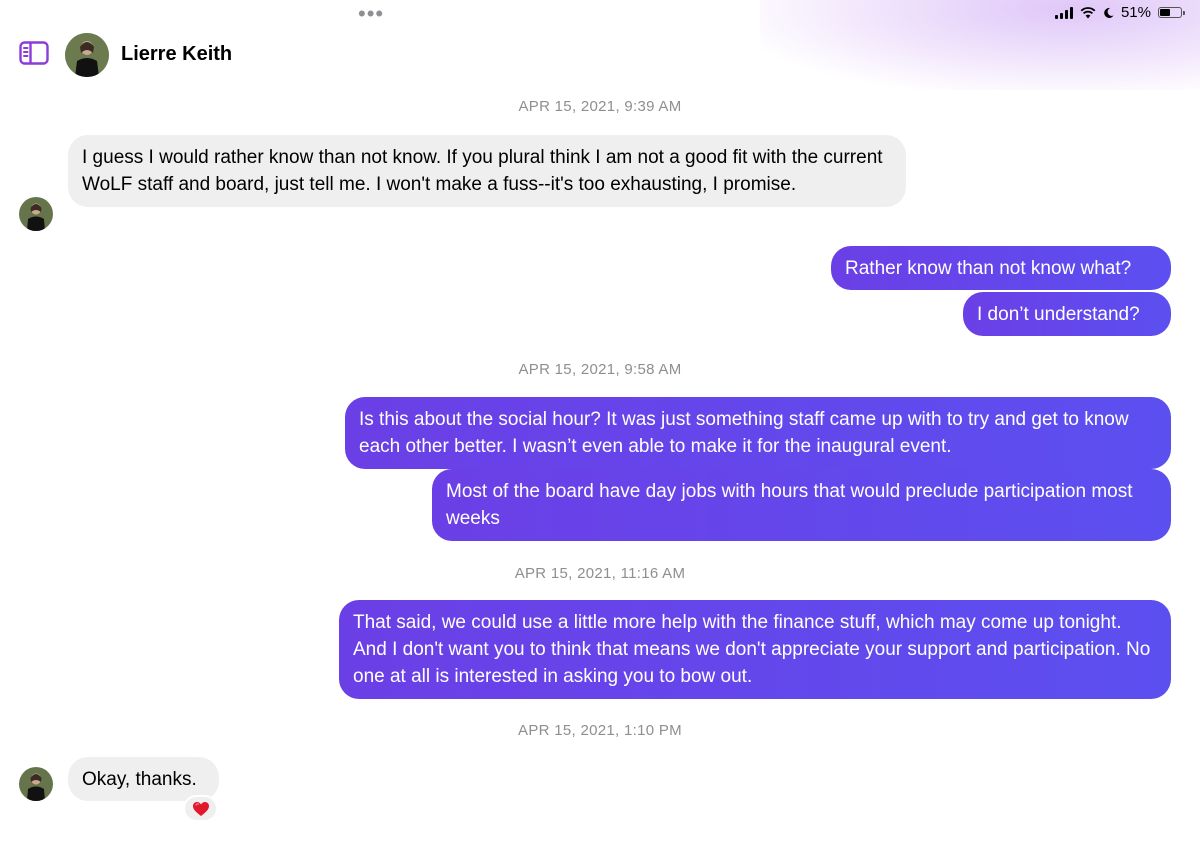 The width and height of the screenshot is (1200, 843). I want to click on moon-icon, so click(1109, 12).